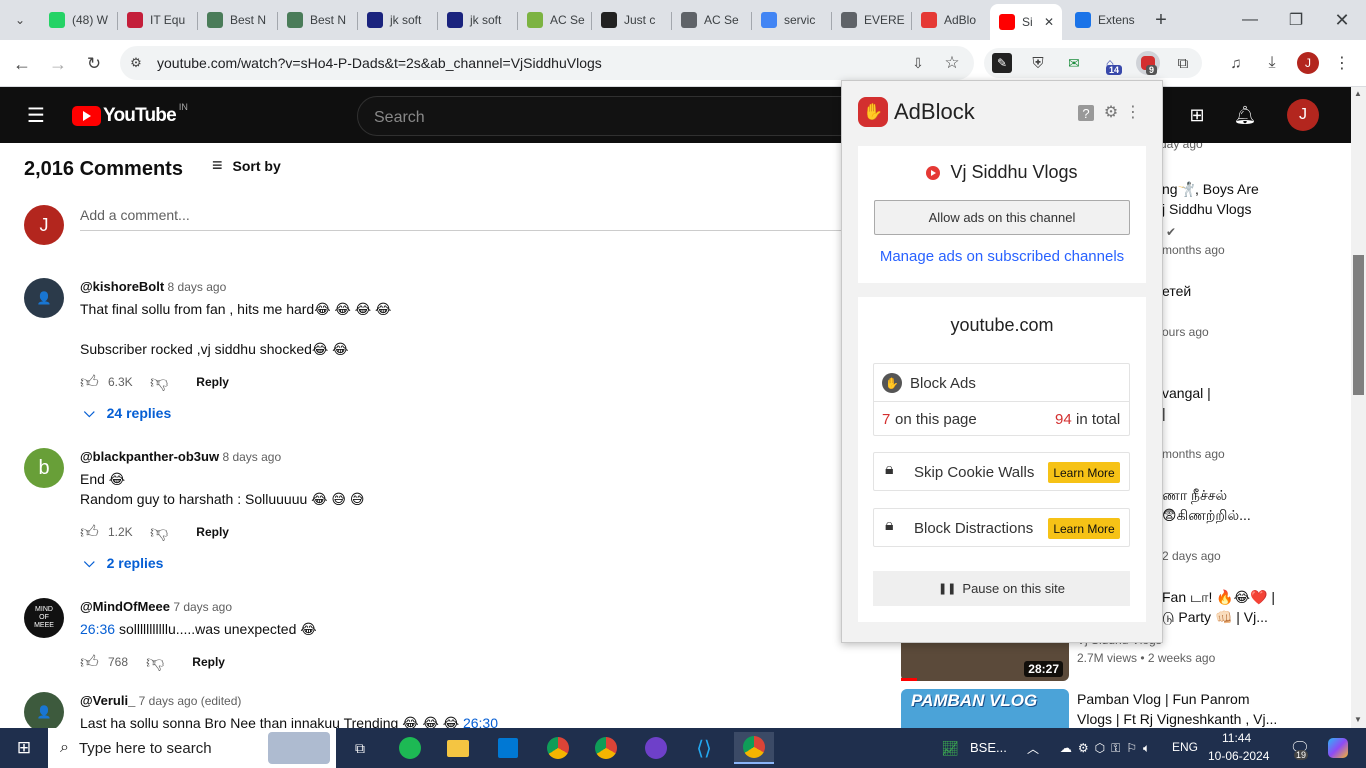 Image resolution: width=1366 pixels, height=768 pixels. Describe the element at coordinates (656, 748) in the screenshot. I see `github-desktop-icon` at that location.